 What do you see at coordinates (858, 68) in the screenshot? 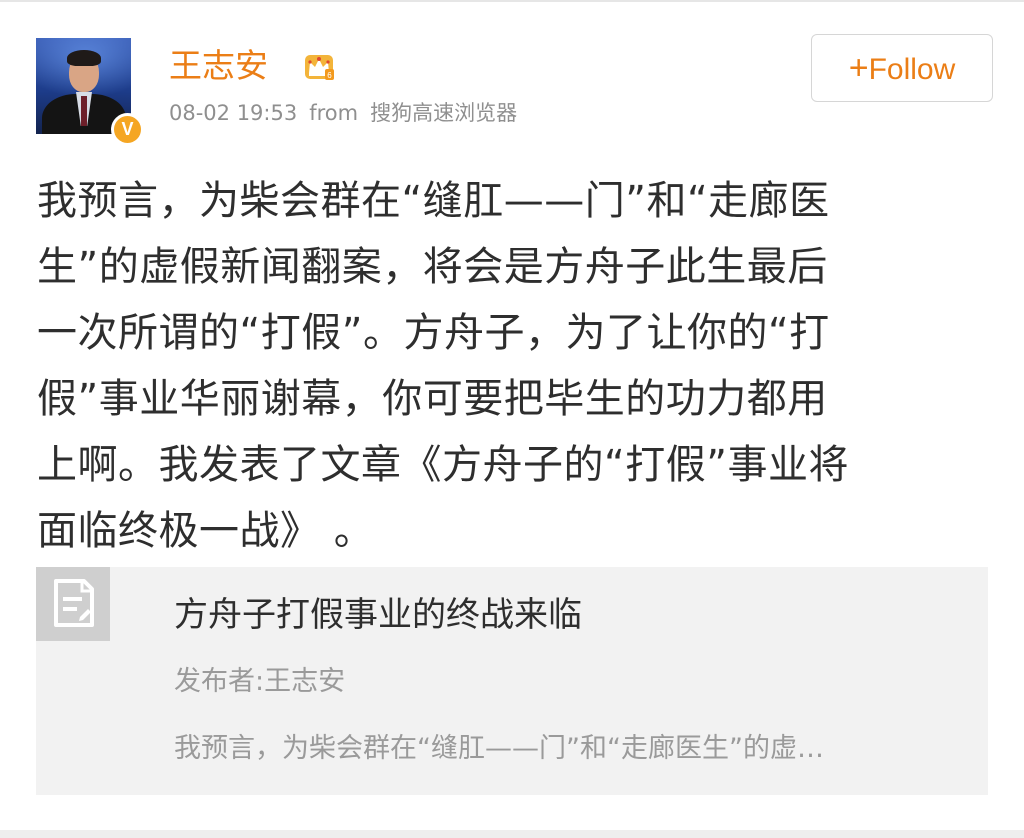
I see `plus-icon: +` at bounding box center [858, 68].